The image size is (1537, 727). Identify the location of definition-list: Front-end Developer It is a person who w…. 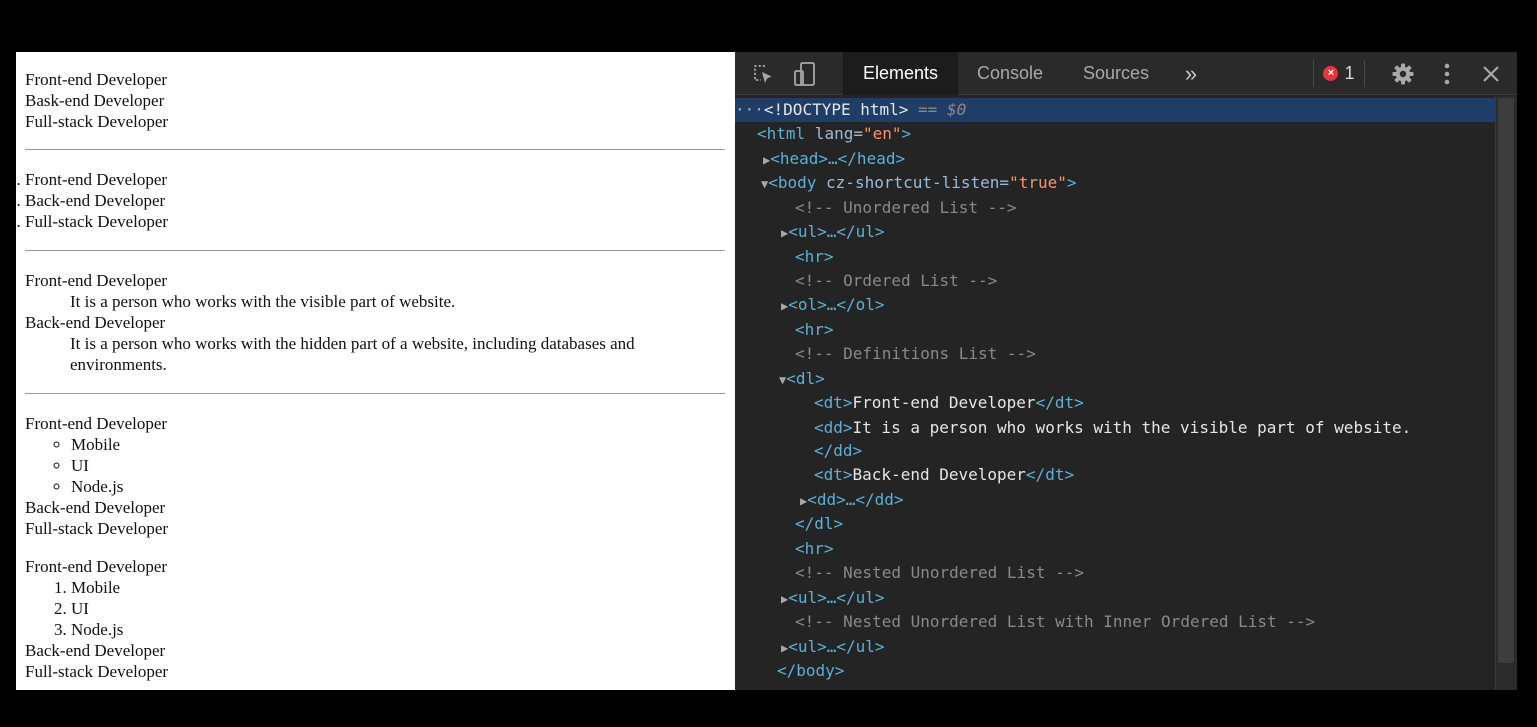
(375, 322).